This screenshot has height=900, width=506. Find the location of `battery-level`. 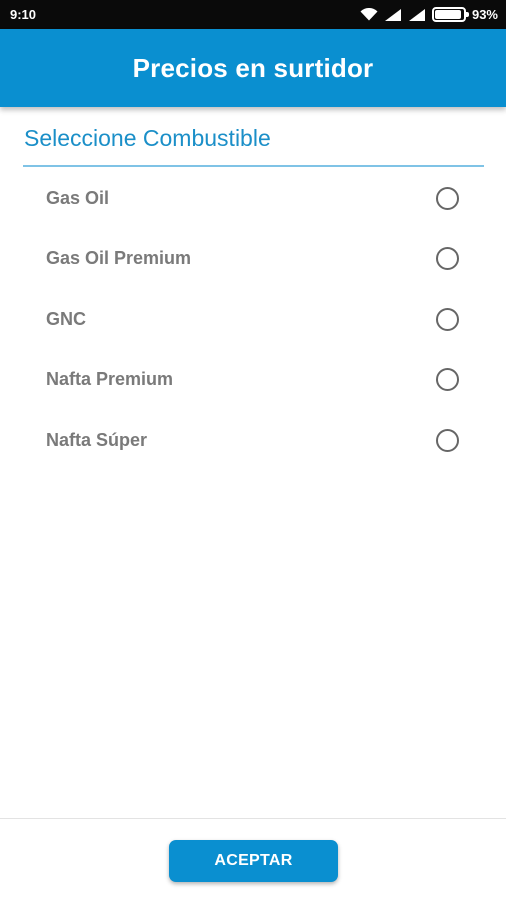

battery-level is located at coordinates (447, 14).